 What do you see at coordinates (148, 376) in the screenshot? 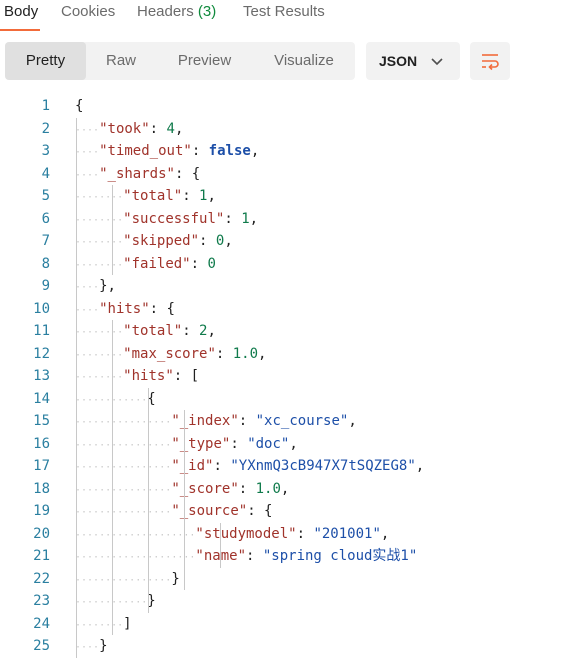
I see `code-token: "hits"` at bounding box center [148, 376].